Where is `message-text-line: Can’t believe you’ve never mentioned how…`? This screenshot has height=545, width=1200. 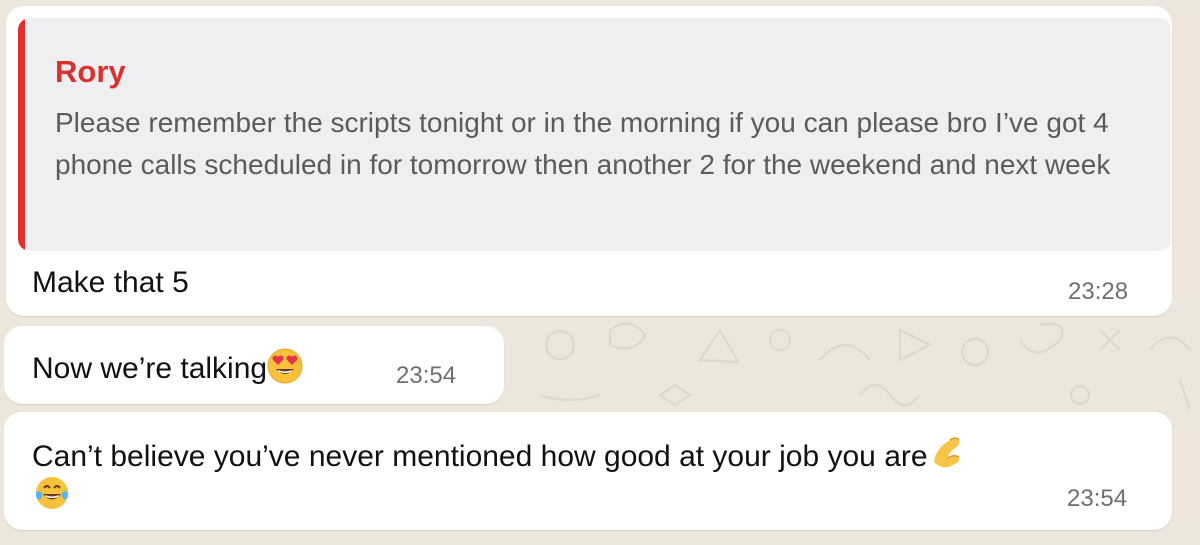 message-text-line: Can’t believe you’ve never mentioned how… is located at coordinates (498, 456).